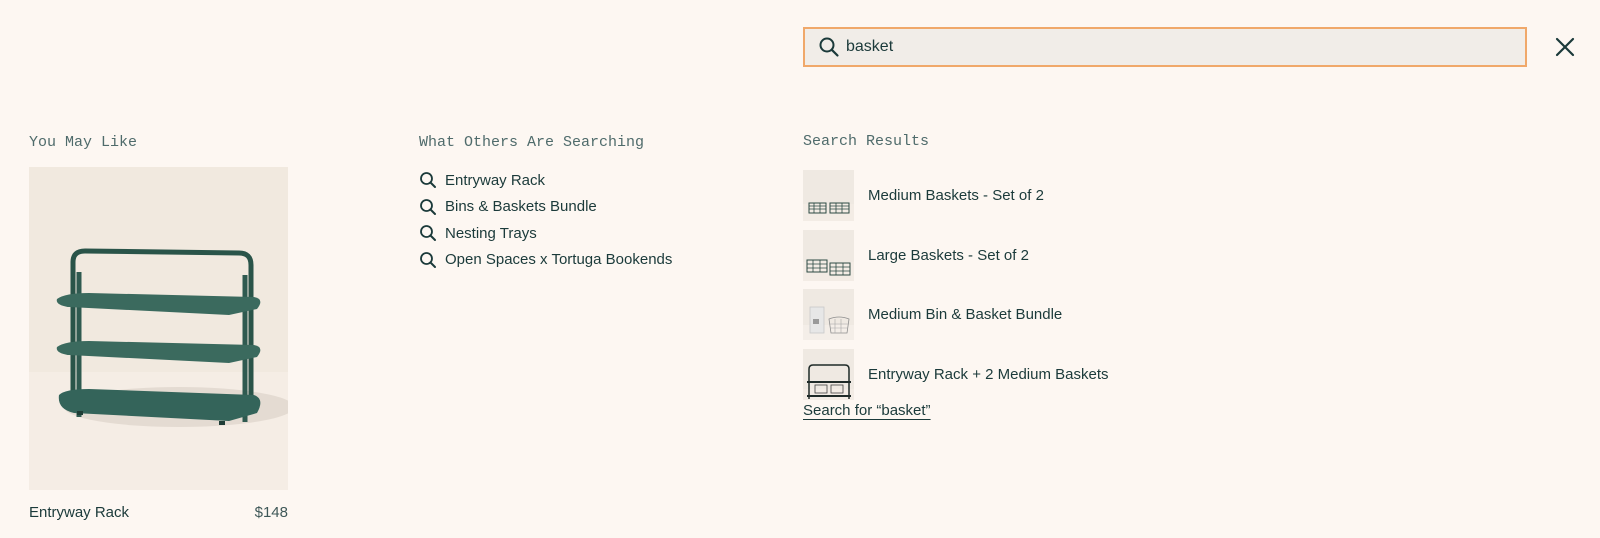 This screenshot has width=1600, height=538. I want to click on popular-searches-heading: What Others Are Searching, so click(532, 142).